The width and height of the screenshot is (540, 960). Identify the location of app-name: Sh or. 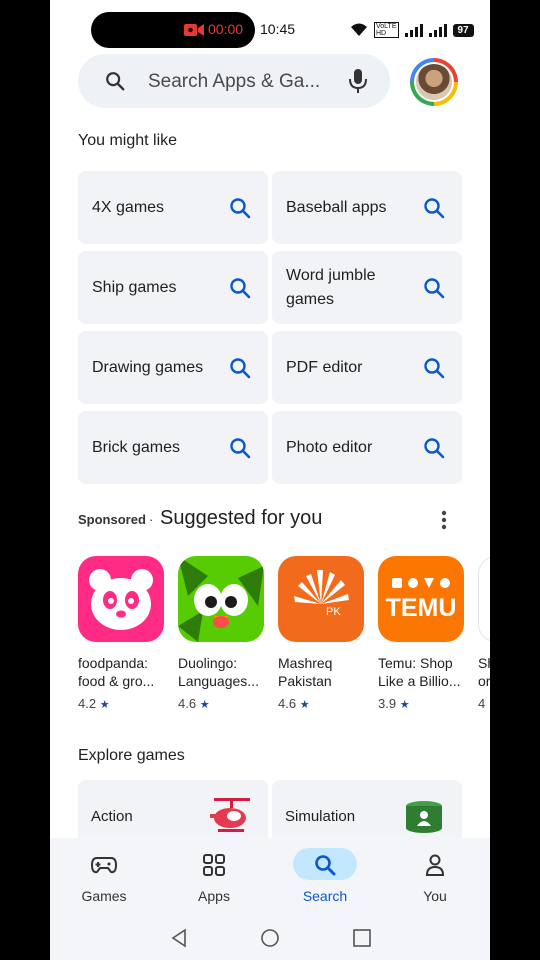
(484, 672).